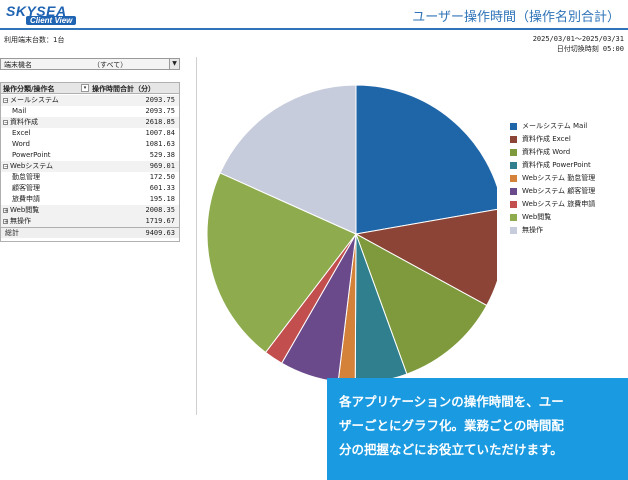  Describe the element at coordinates (162, 188) in the screenshot. I see `row-value: 601.33` at that location.